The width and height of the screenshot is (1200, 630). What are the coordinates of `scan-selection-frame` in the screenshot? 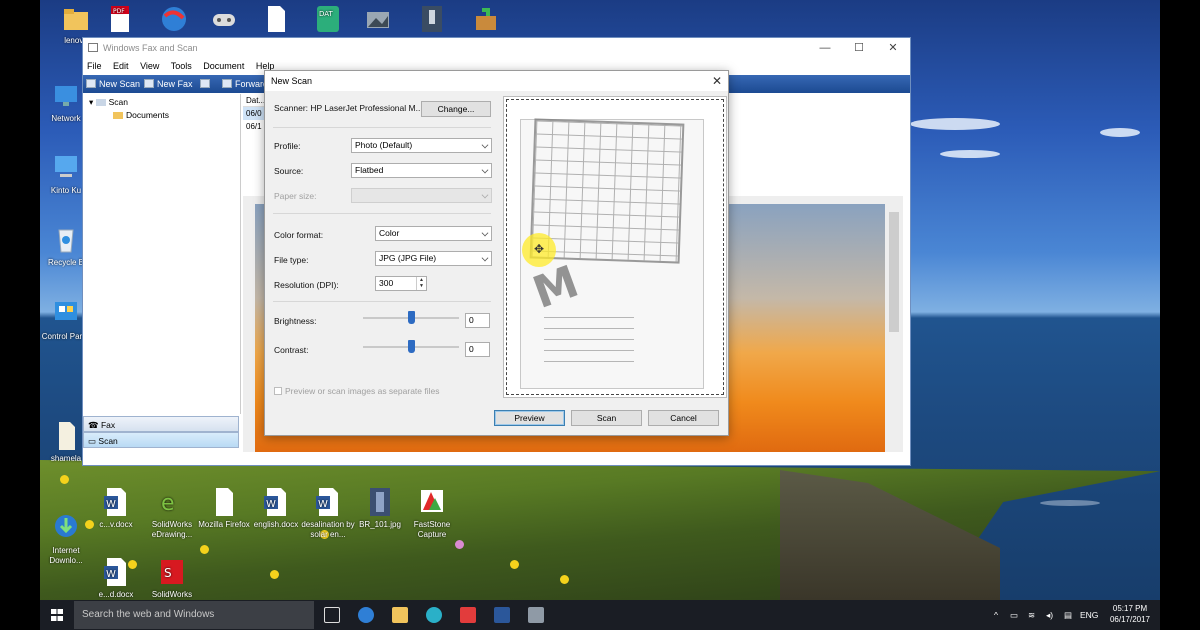 It's located at (615, 247).